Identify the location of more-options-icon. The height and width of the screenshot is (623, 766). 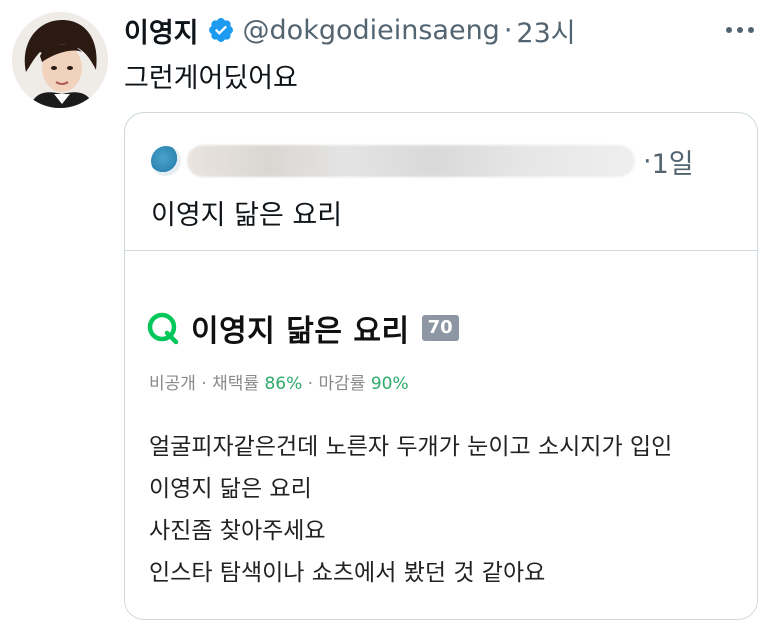
(740, 30).